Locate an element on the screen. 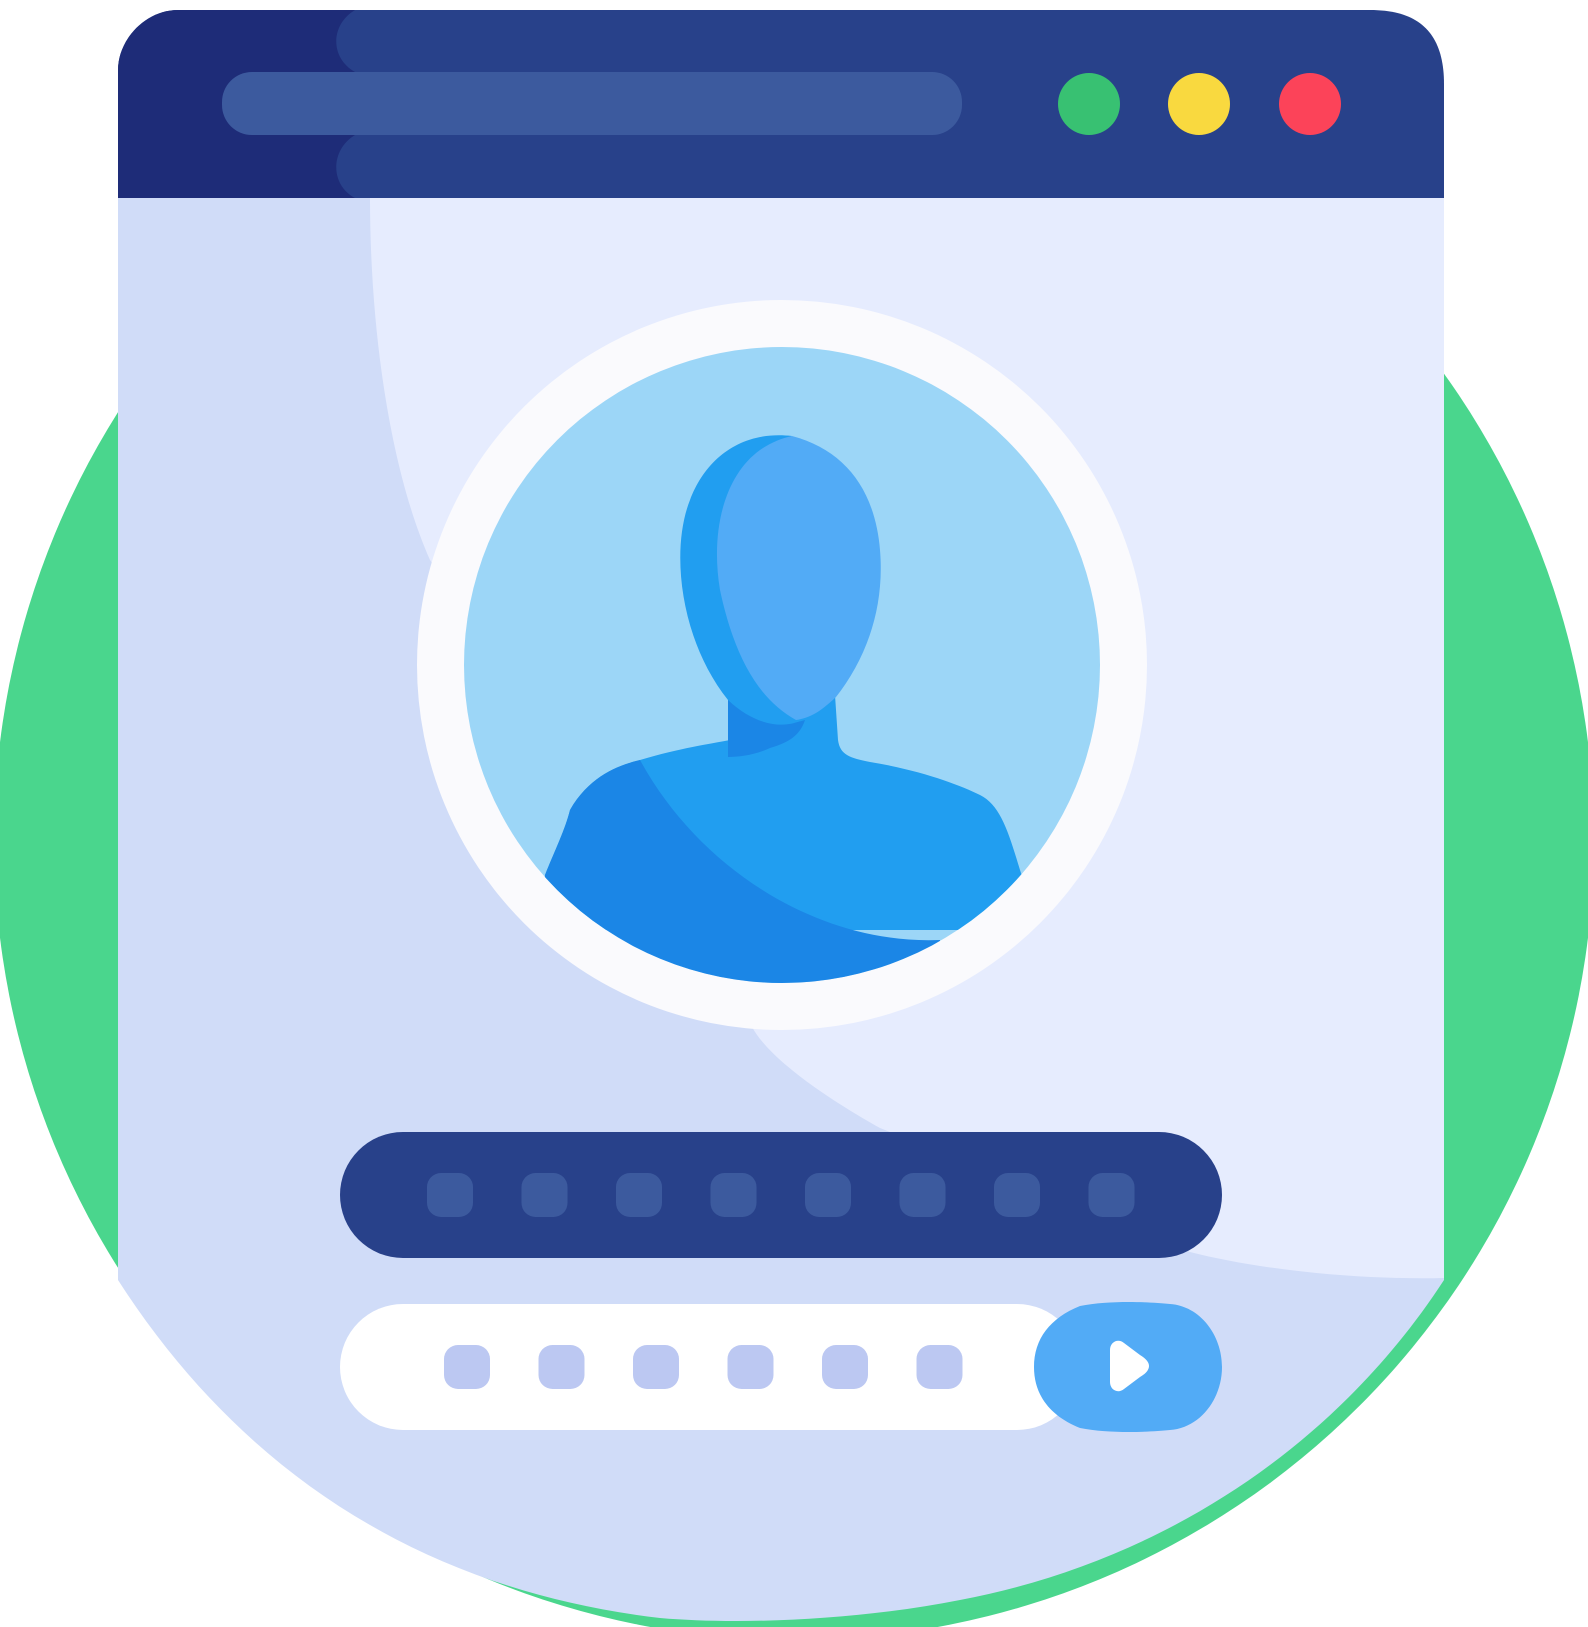 This screenshot has width=1588, height=1627. address-bar is located at coordinates (592, 103).